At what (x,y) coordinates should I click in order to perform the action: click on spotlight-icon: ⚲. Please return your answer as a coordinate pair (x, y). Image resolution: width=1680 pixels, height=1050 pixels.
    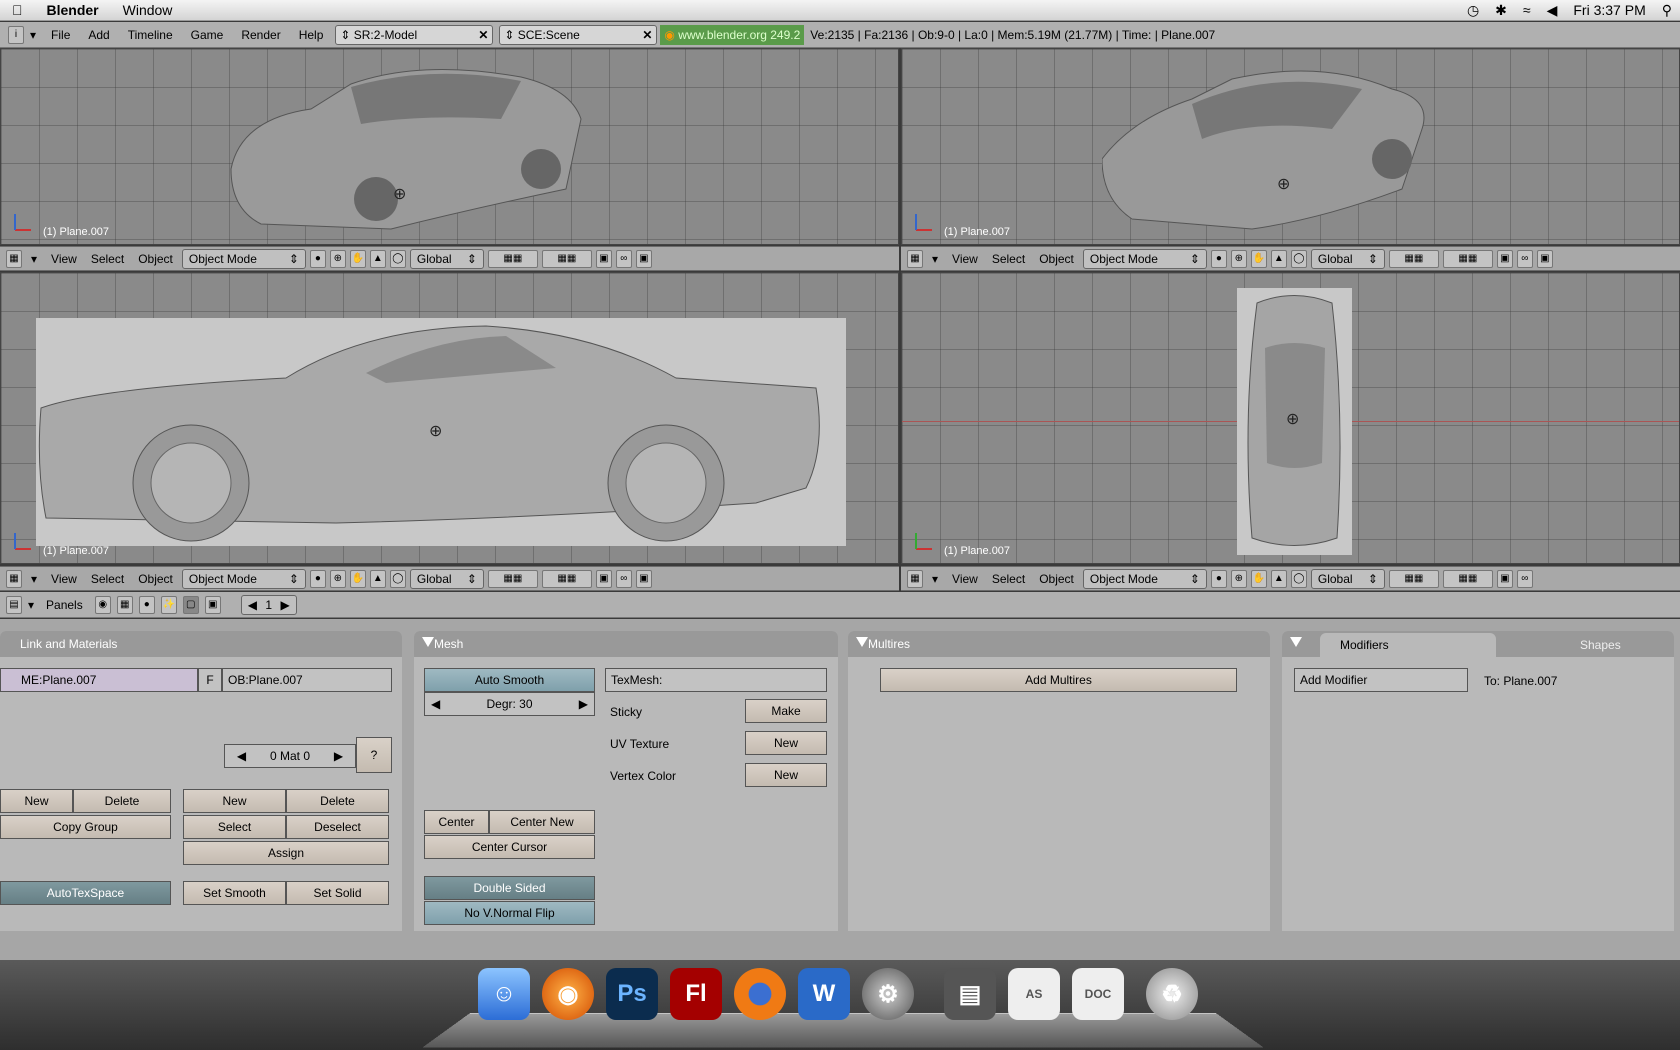
    Looking at the image, I should click on (1667, 10).